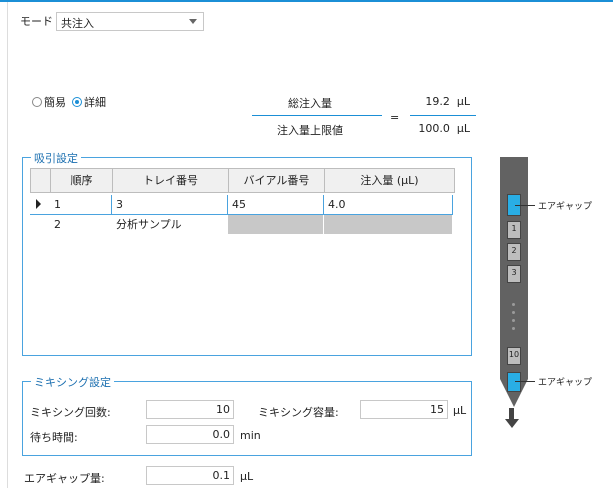  What do you see at coordinates (54, 437) in the screenshot?
I see `wait-time-label: 待ち時間:` at bounding box center [54, 437].